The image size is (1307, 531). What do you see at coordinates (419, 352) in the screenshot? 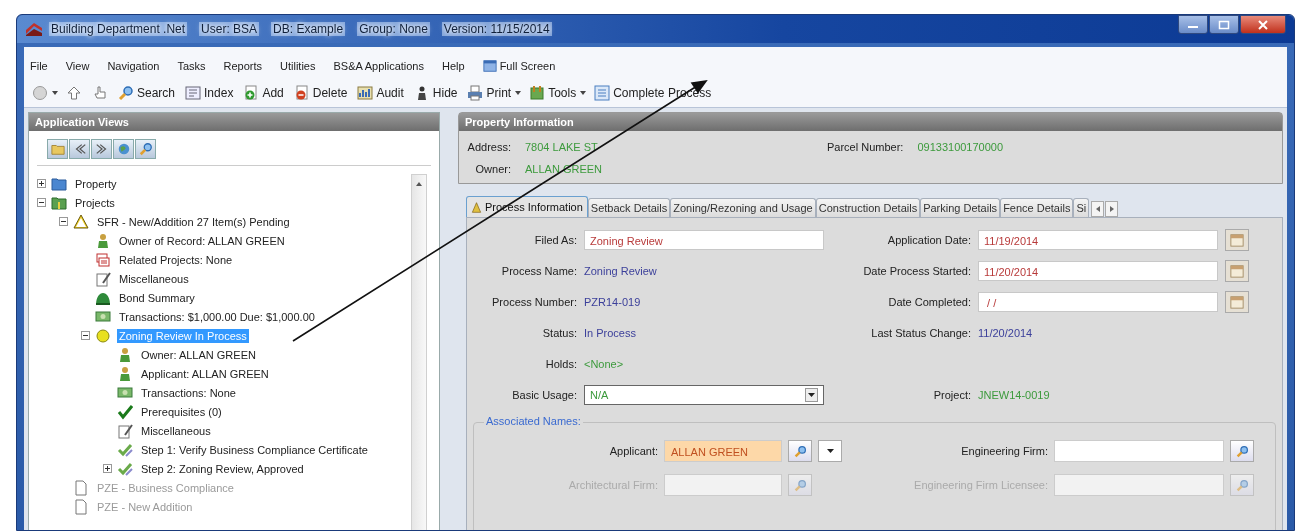
I see `scrollbar` at bounding box center [419, 352].